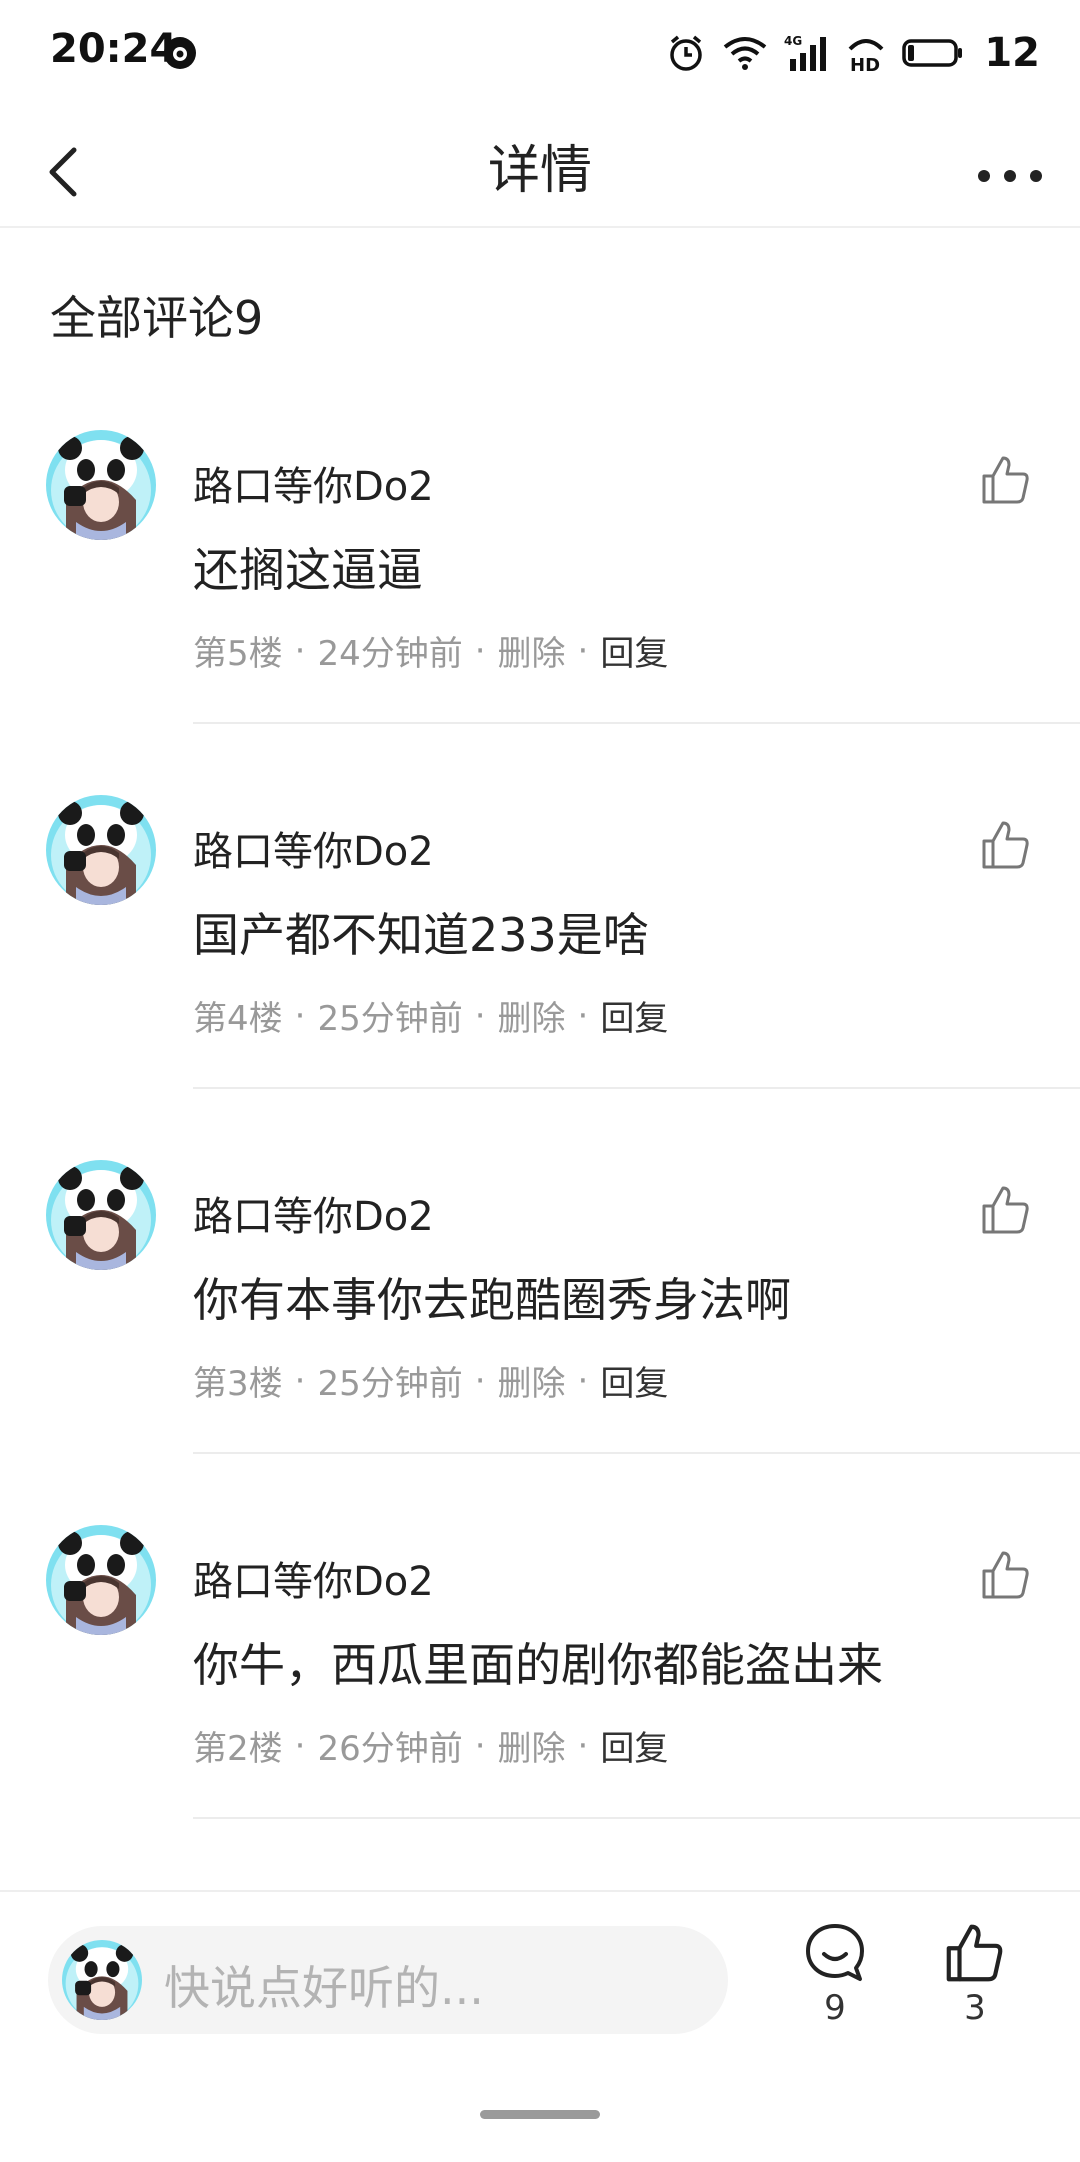  What do you see at coordinates (238, 1749) in the screenshot?
I see `comment-floor: 第2楼` at bounding box center [238, 1749].